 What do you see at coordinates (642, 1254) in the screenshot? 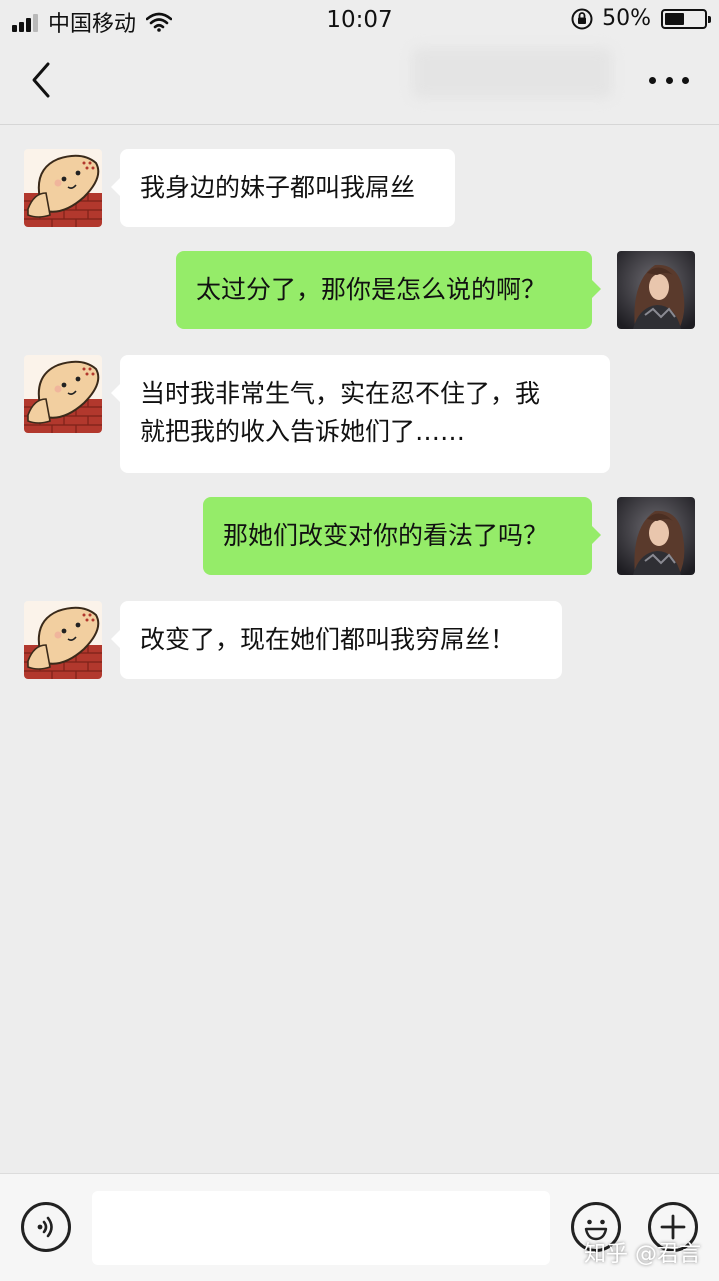
I see `watermark: 知乎 @君言` at bounding box center [642, 1254].